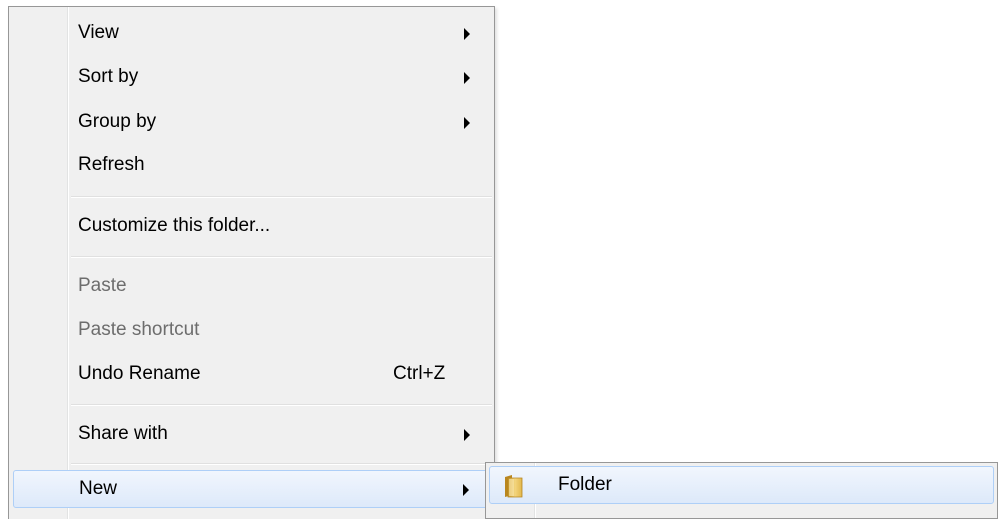 The height and width of the screenshot is (519, 998). Describe the element at coordinates (251, 34) in the screenshot. I see `menu-item-view: View` at that location.